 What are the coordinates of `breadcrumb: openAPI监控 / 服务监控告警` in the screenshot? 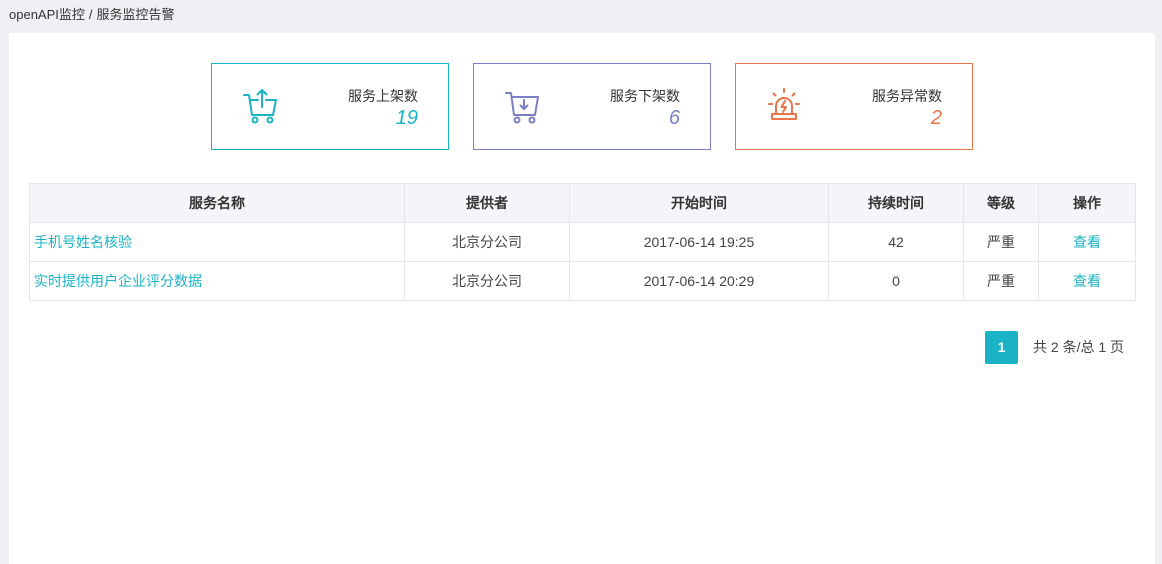 It's located at (92, 15).